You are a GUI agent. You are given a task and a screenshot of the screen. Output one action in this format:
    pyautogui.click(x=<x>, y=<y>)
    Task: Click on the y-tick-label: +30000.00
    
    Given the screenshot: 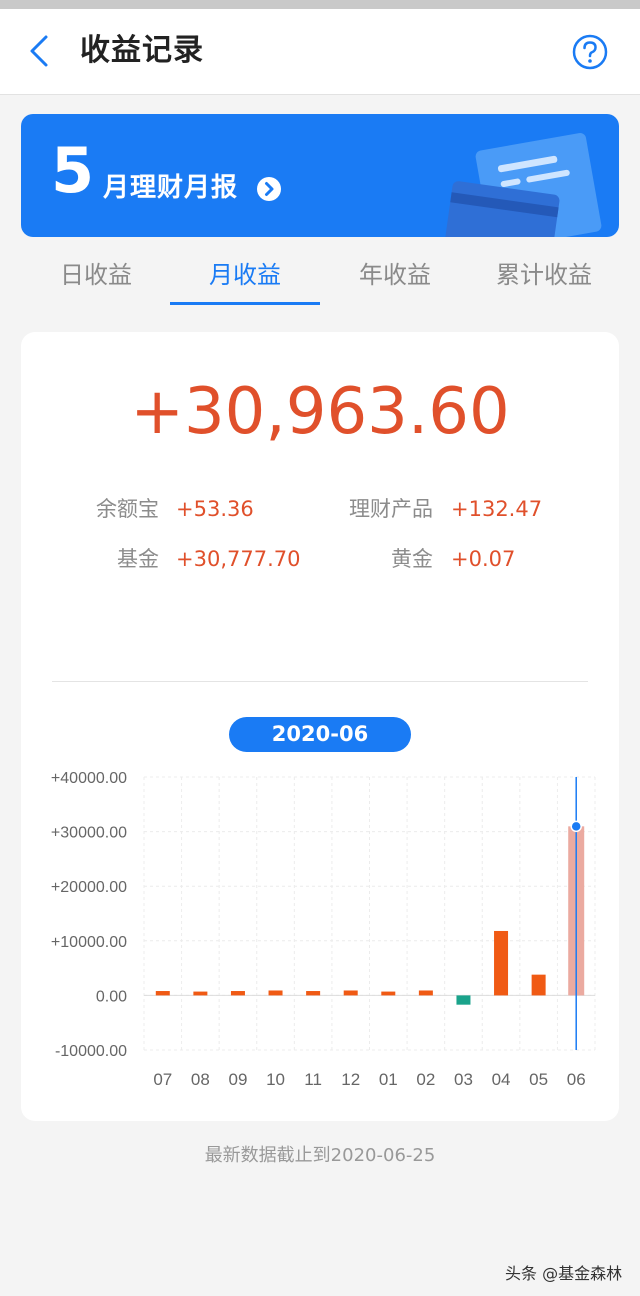 What is the action you would take?
    pyautogui.click(x=89, y=833)
    